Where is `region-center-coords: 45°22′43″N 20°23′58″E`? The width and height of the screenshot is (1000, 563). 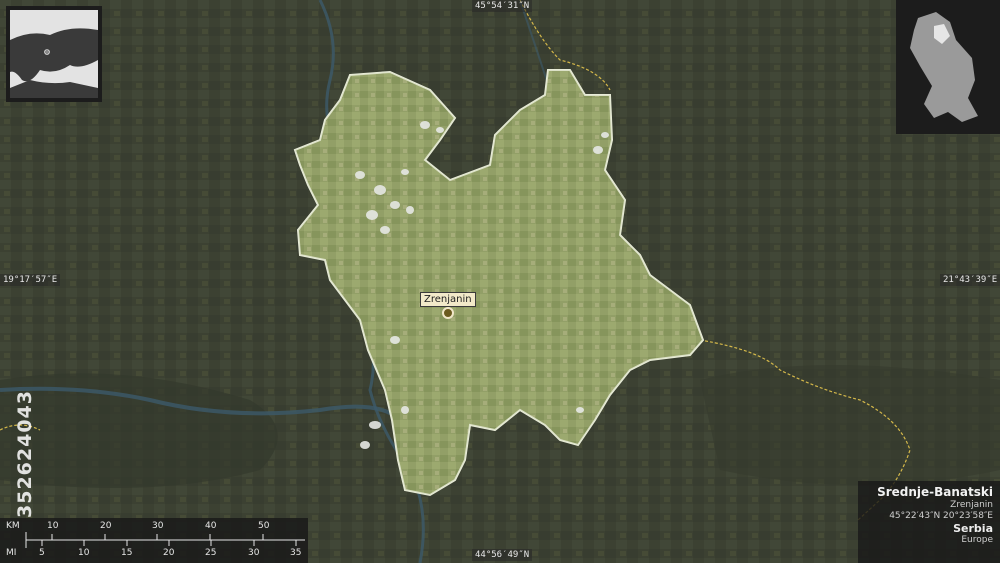
region-center-coords: 45°22′43″N 20°23′58″E is located at coordinates (941, 516).